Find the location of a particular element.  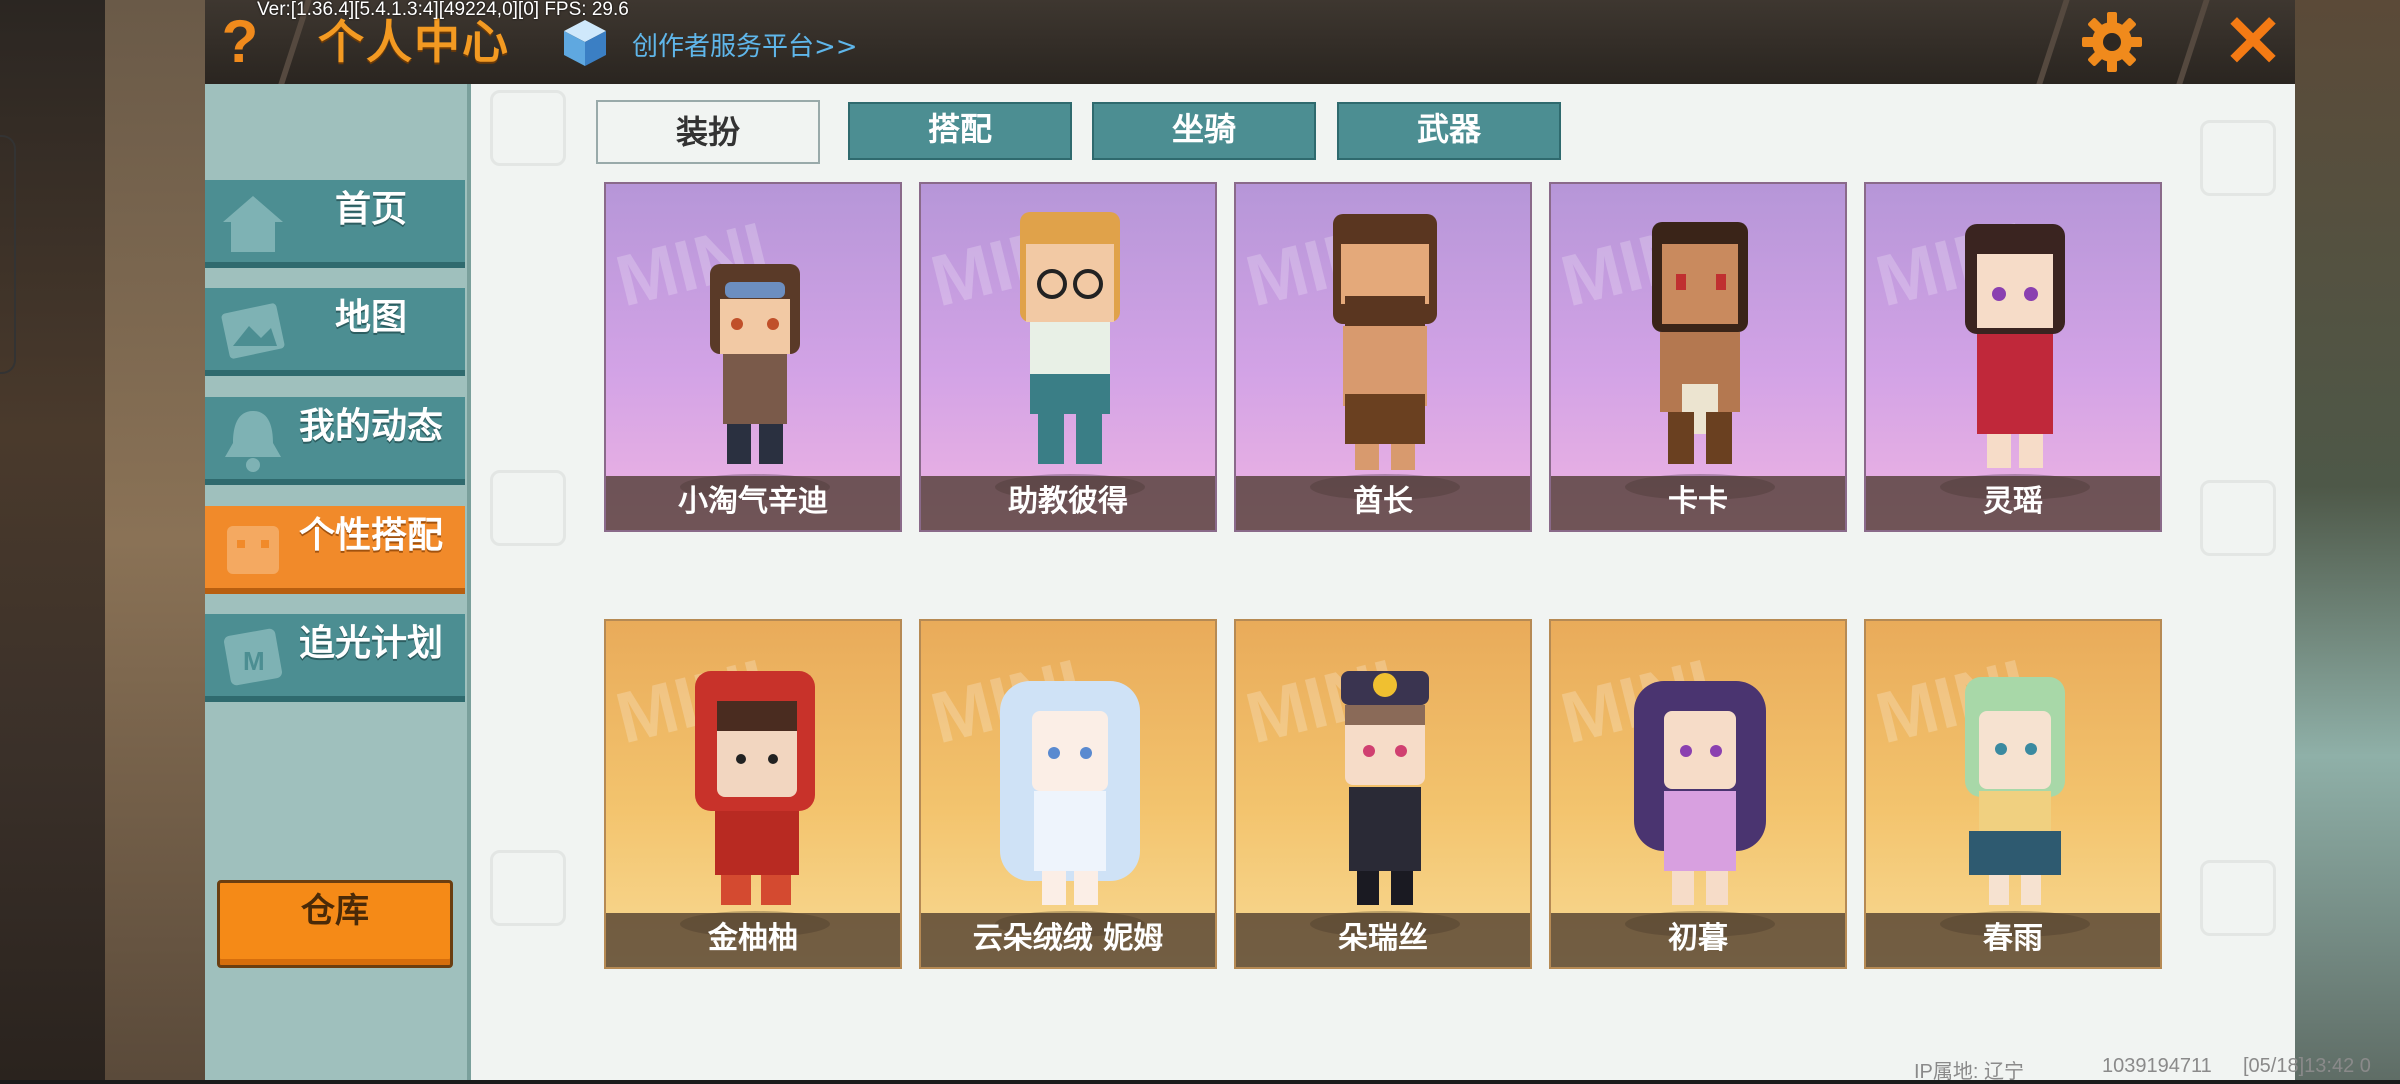

skin-name: 朵瑞丝 is located at coordinates (1383, 940).